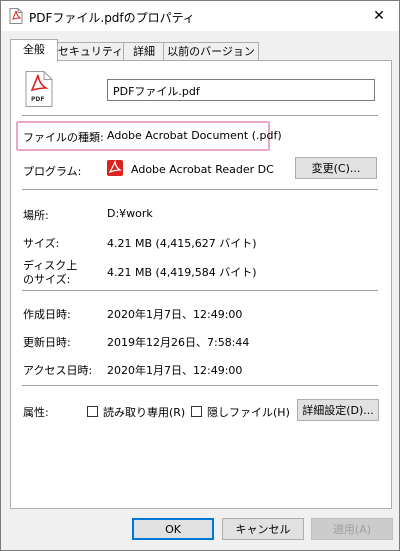  What do you see at coordinates (39, 89) in the screenshot?
I see `pdf-document-icon: PDF` at bounding box center [39, 89].